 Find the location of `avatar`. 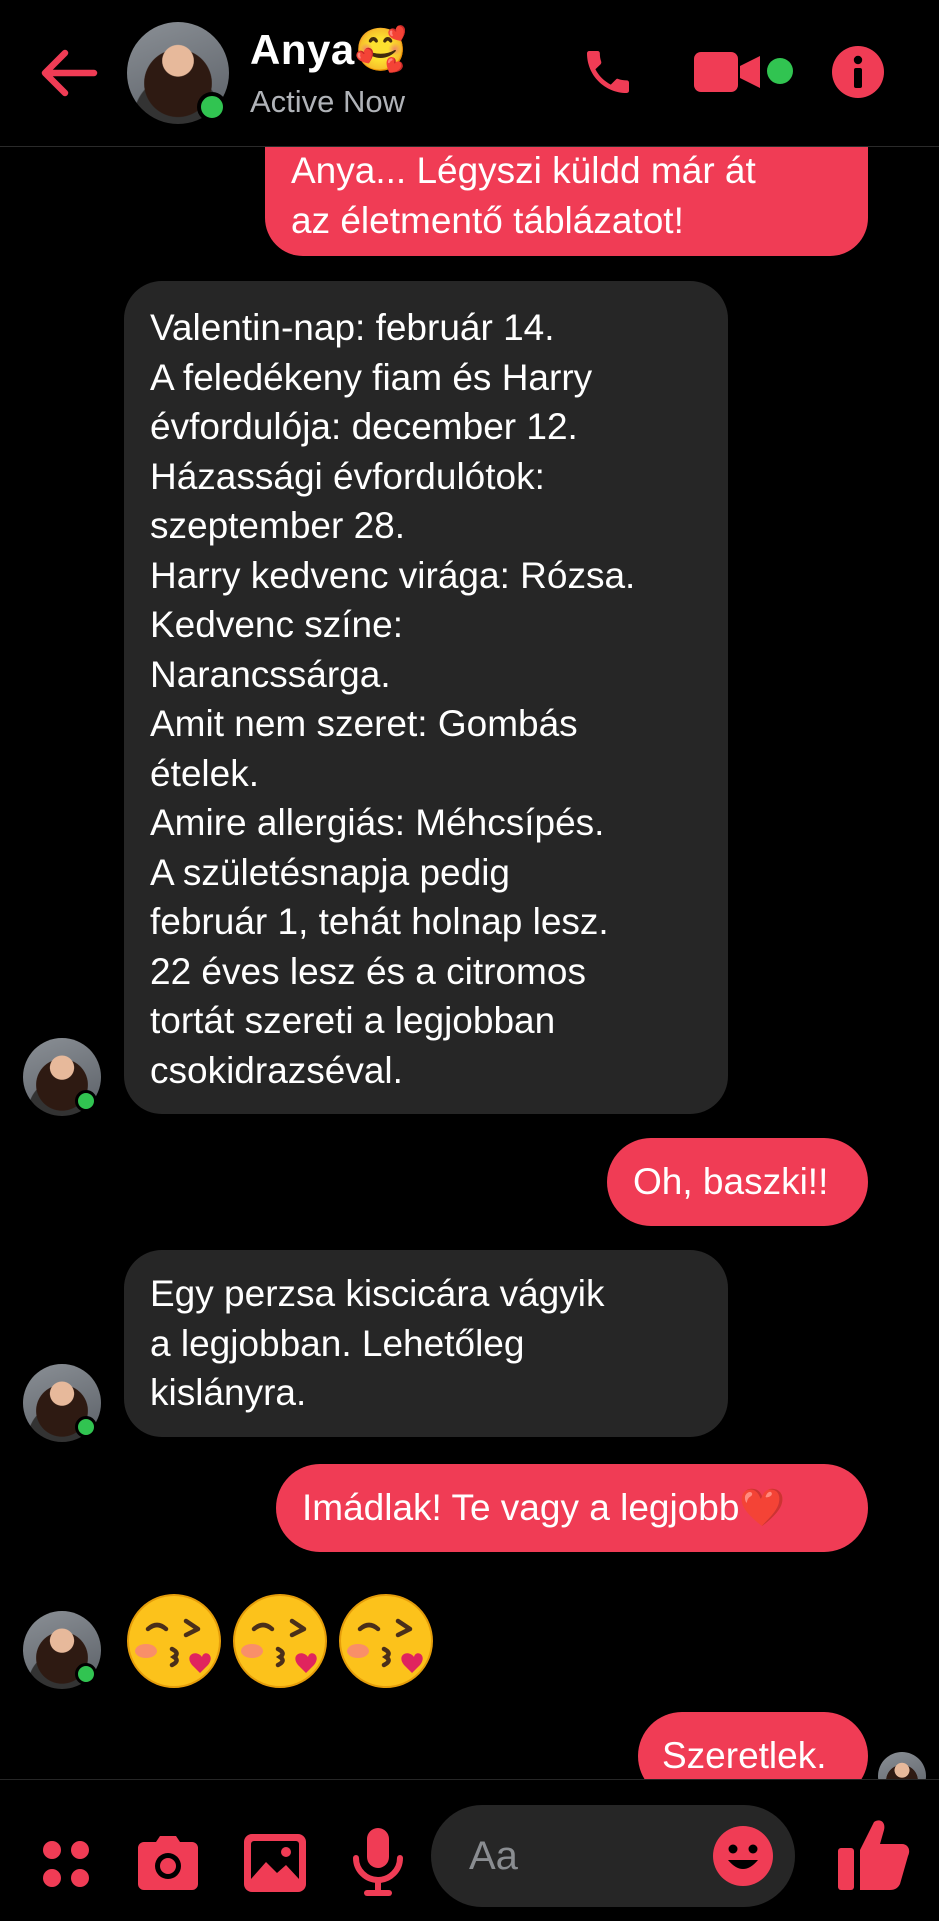

avatar is located at coordinates (902, 1765).